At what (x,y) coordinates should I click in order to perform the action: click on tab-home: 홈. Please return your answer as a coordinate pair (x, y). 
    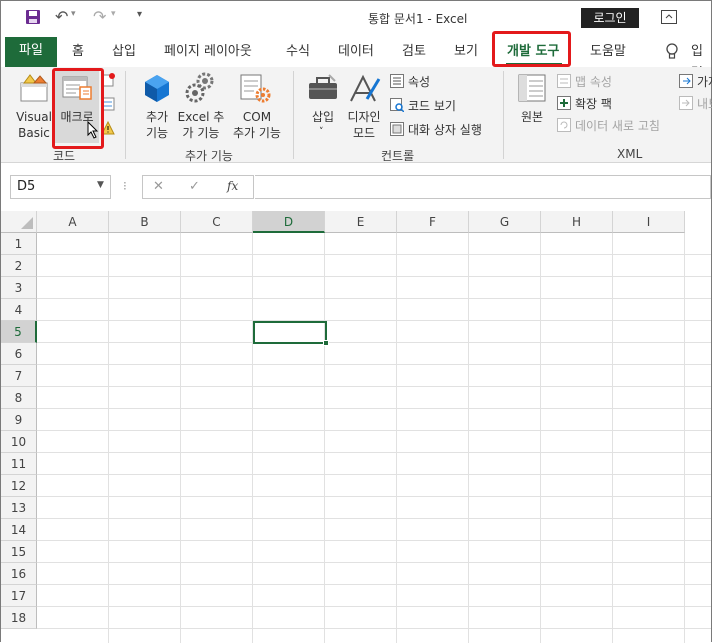
    Looking at the image, I should click on (78, 52).